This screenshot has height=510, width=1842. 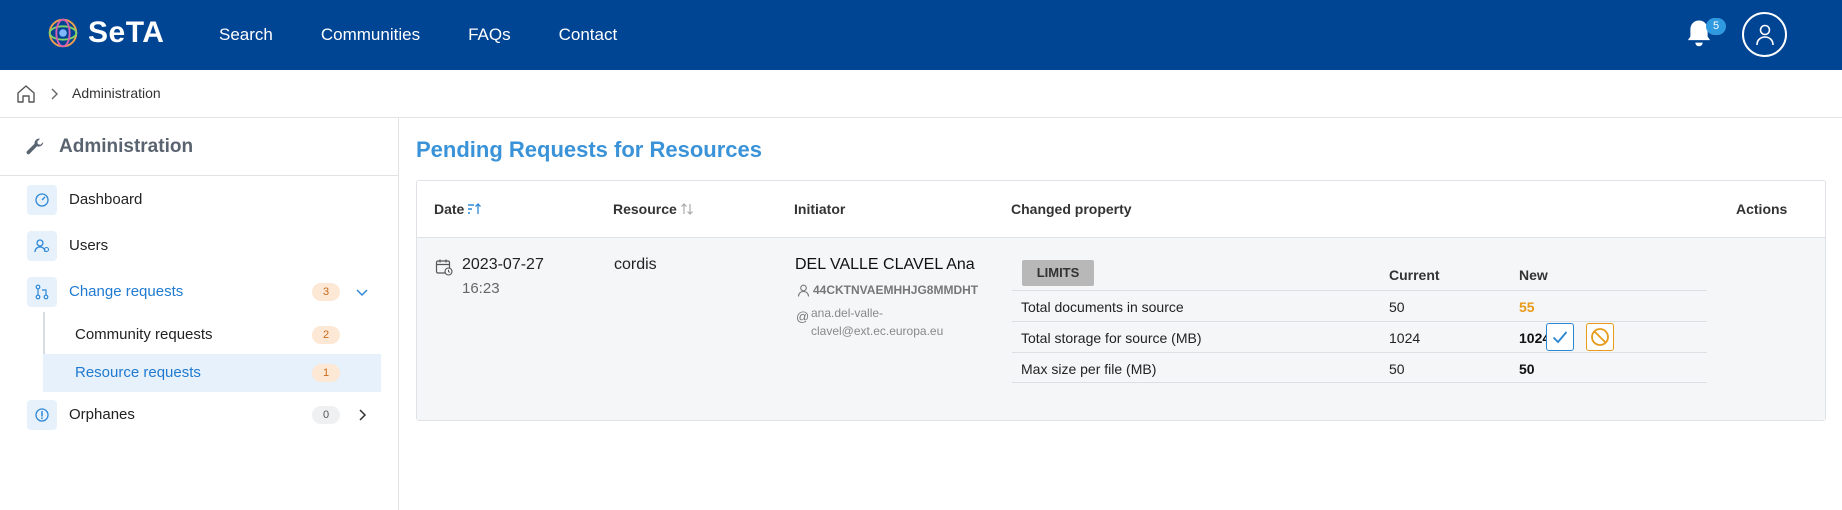 What do you see at coordinates (144, 334) in the screenshot?
I see `sidebar-subitem-label: Community requests` at bounding box center [144, 334].